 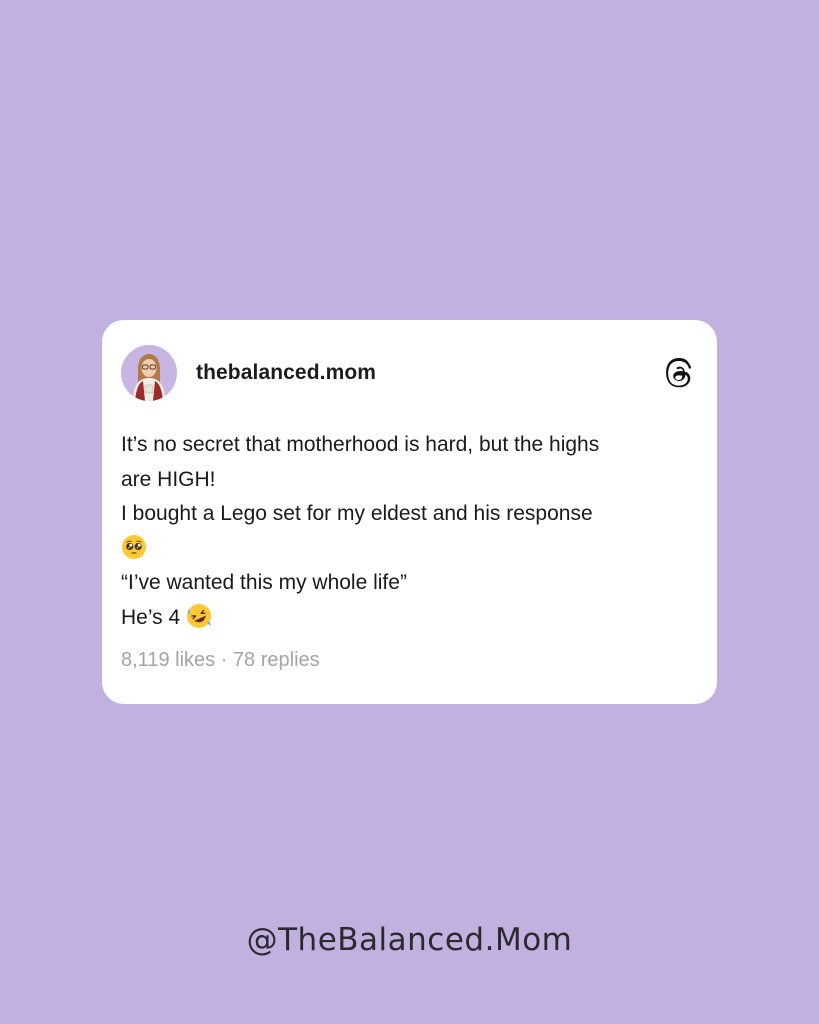 I want to click on profile-photo-icon, so click(x=149, y=373).